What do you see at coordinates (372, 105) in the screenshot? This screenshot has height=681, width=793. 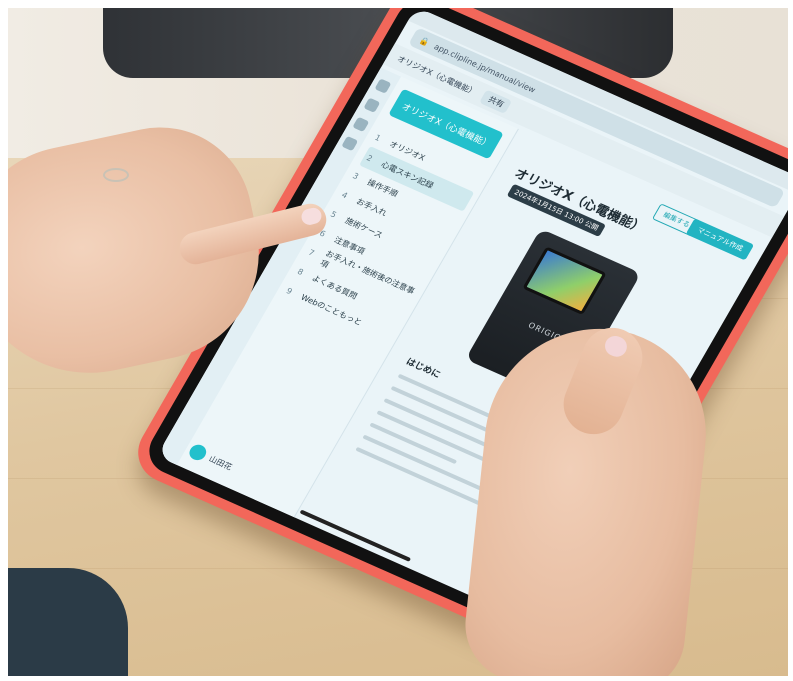 I see `document-icon` at bounding box center [372, 105].